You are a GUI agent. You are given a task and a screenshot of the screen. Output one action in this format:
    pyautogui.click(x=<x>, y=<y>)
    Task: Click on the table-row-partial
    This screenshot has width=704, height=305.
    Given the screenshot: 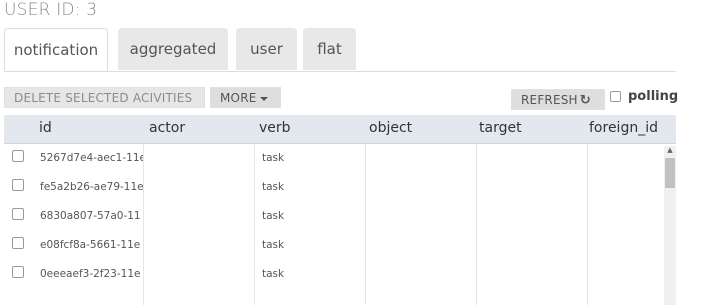 What is the action you would take?
    pyautogui.click(x=333, y=297)
    